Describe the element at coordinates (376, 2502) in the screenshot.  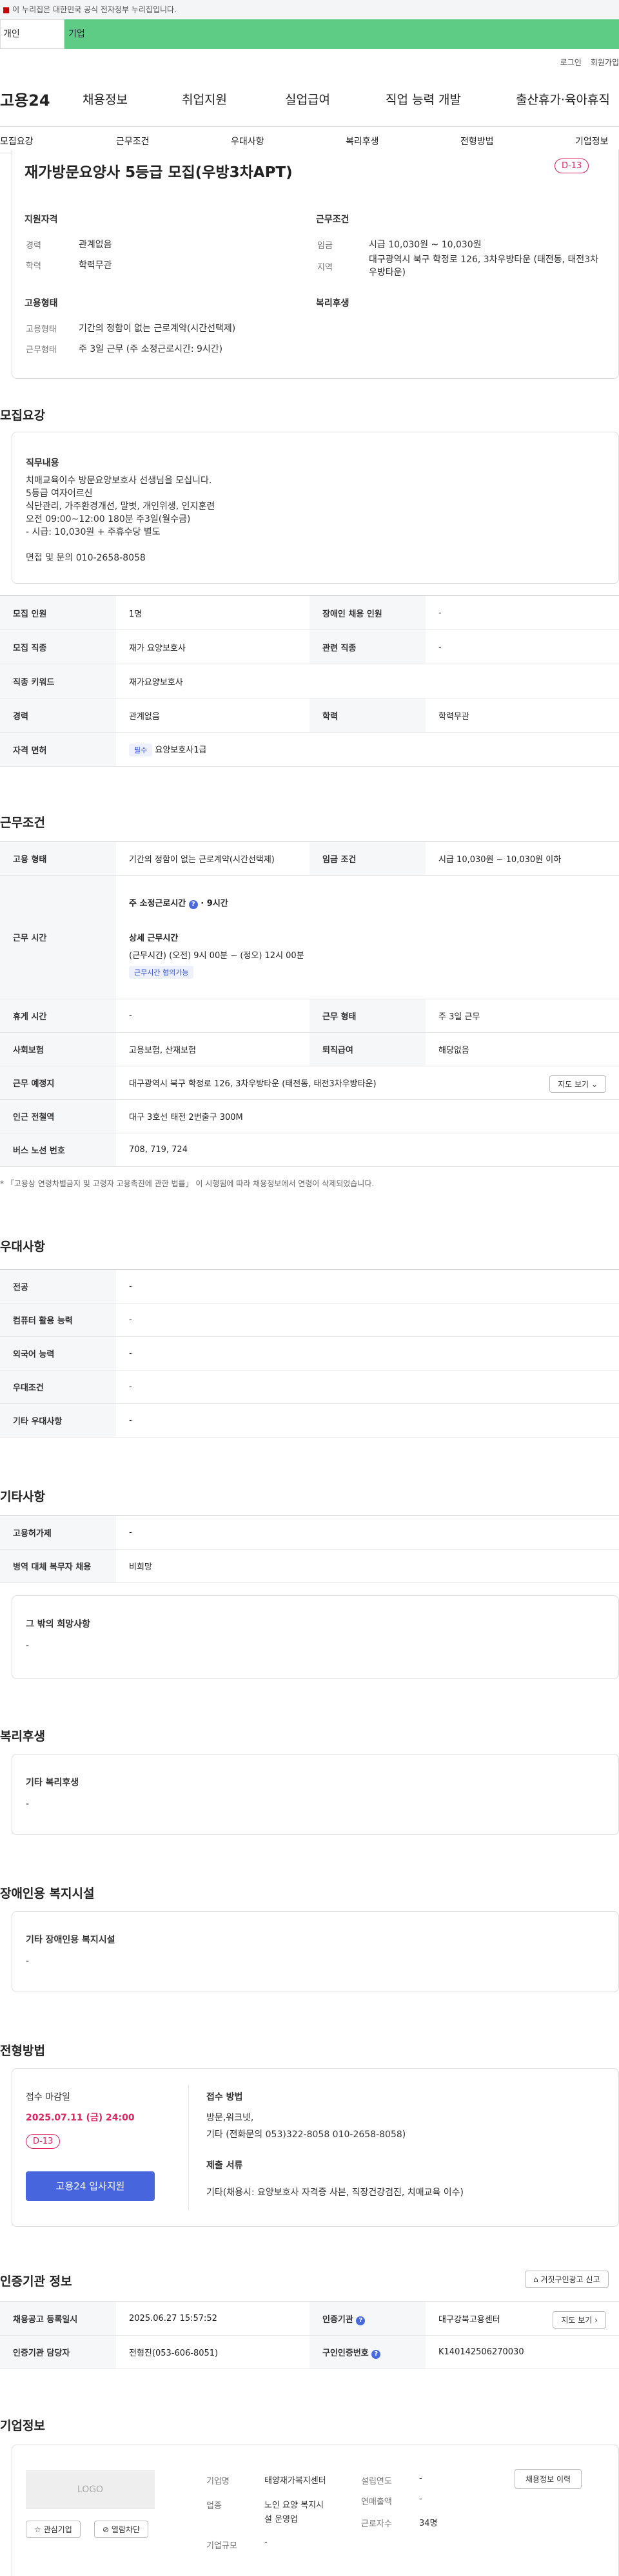
I see `sales-label: 연매출액` at that location.